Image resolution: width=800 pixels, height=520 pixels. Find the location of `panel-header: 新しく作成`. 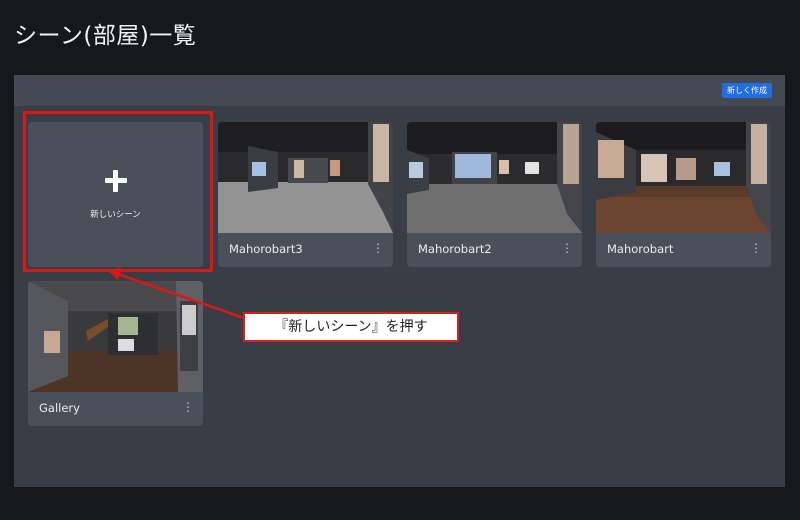

panel-header: 新しく作成 is located at coordinates (399, 90).